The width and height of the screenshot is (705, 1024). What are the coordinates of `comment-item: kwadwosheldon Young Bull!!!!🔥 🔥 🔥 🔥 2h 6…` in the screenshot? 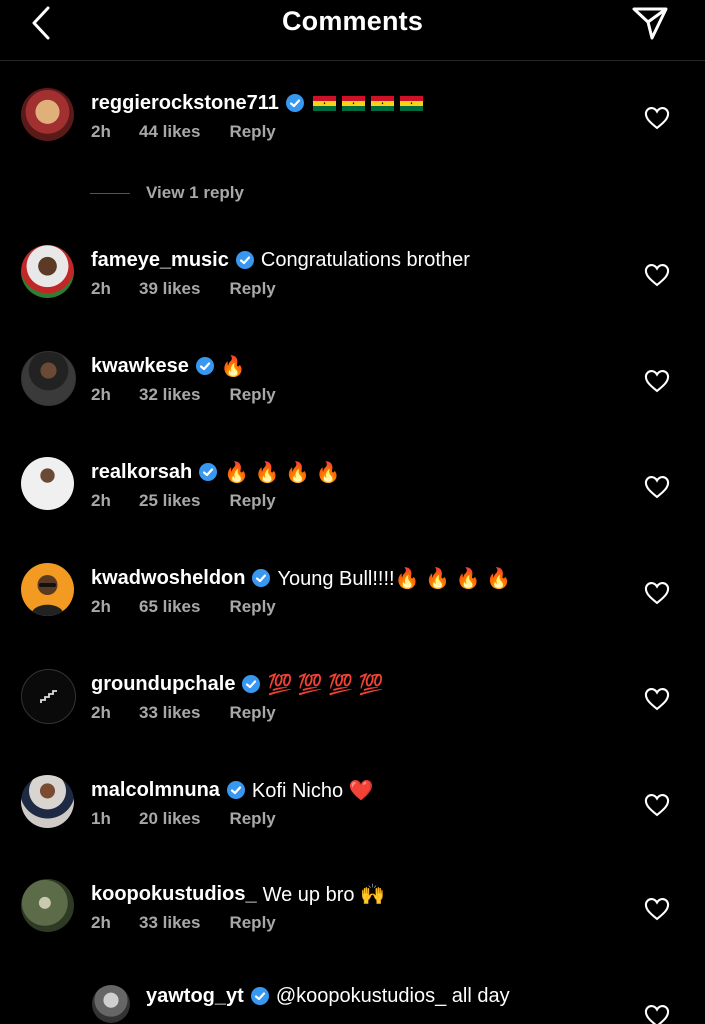 It's located at (352, 608).